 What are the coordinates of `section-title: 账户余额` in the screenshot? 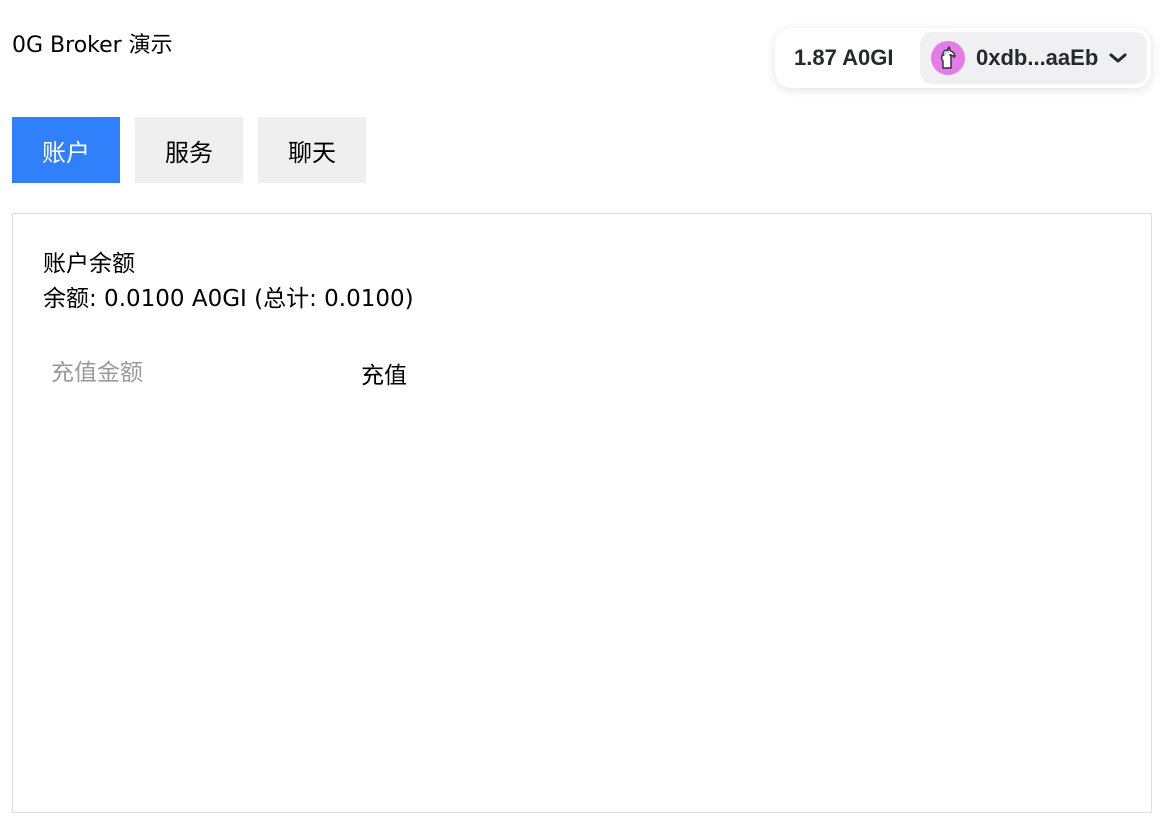 It's located at (89, 264).